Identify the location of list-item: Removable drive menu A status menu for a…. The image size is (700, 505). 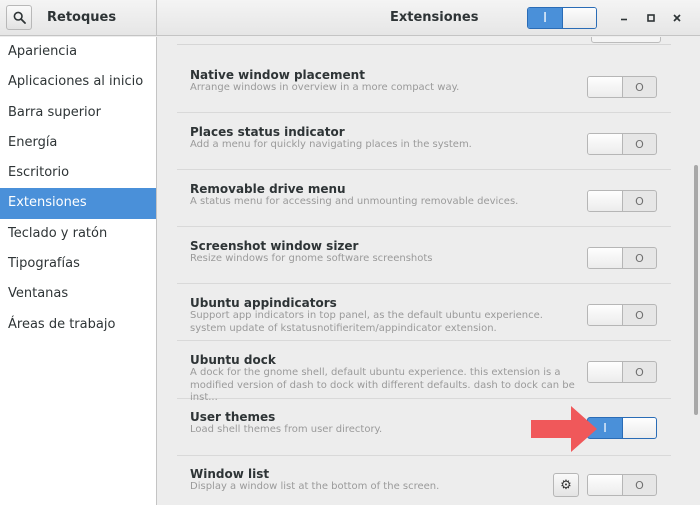
(424, 199).